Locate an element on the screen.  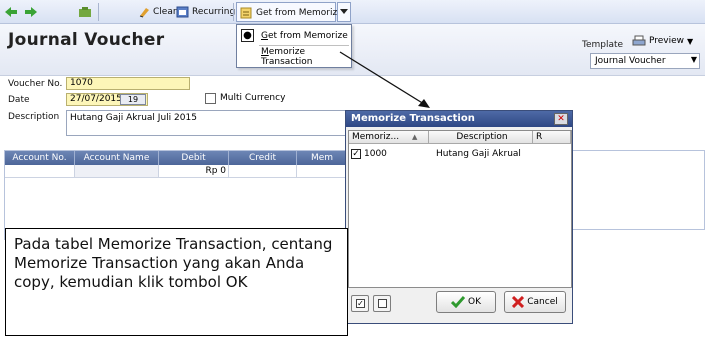
memorize-description: Hutang Gaji Akrual is located at coordinates (478, 154).